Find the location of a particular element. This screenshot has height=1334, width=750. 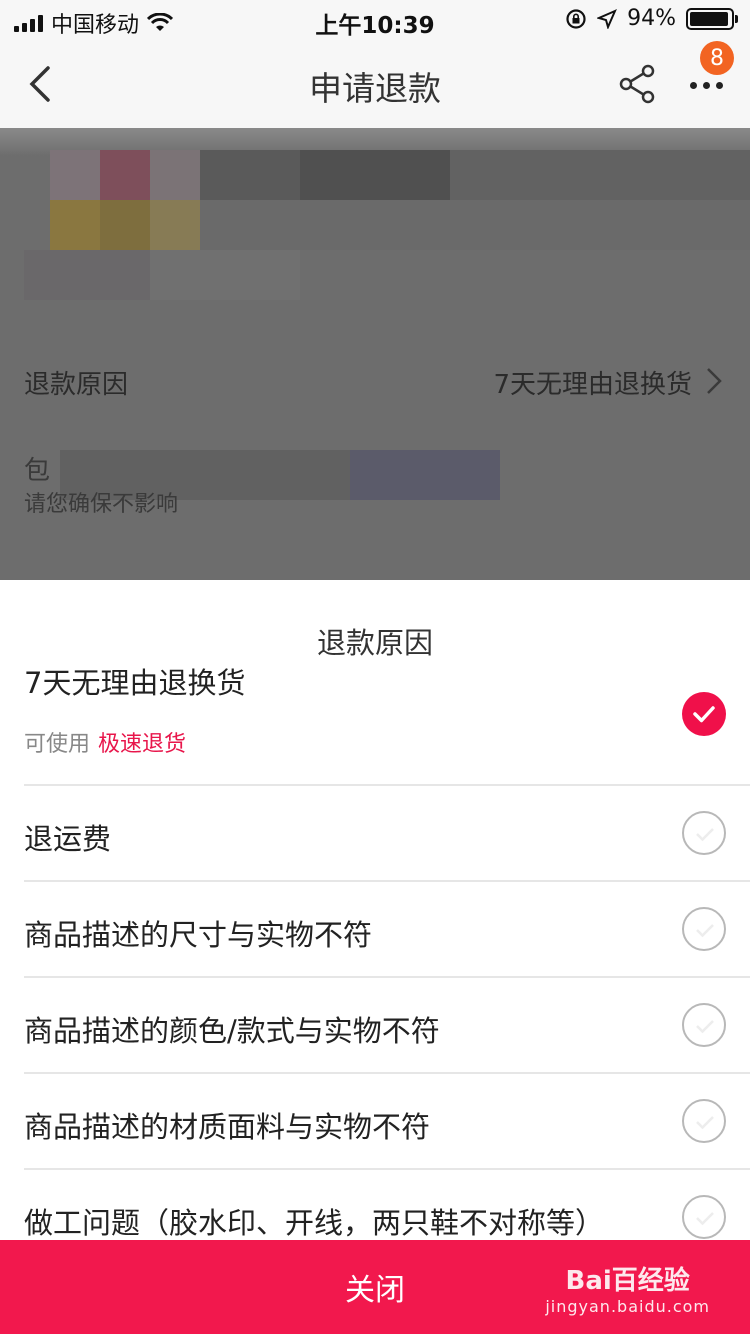

watermark-main: Bai百经验 is located at coordinates (627, 1281).